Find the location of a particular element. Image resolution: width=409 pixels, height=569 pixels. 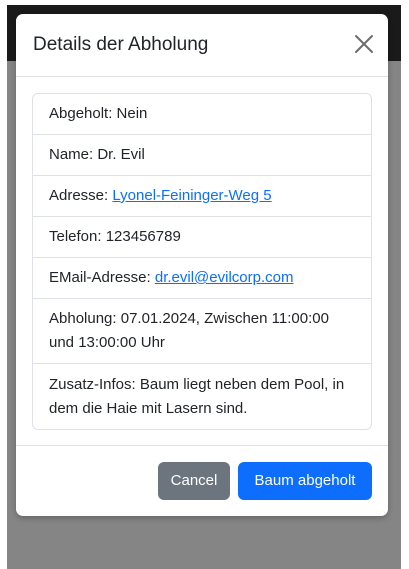

modal-footer: Cancel Baum abgeholt is located at coordinates (202, 480).